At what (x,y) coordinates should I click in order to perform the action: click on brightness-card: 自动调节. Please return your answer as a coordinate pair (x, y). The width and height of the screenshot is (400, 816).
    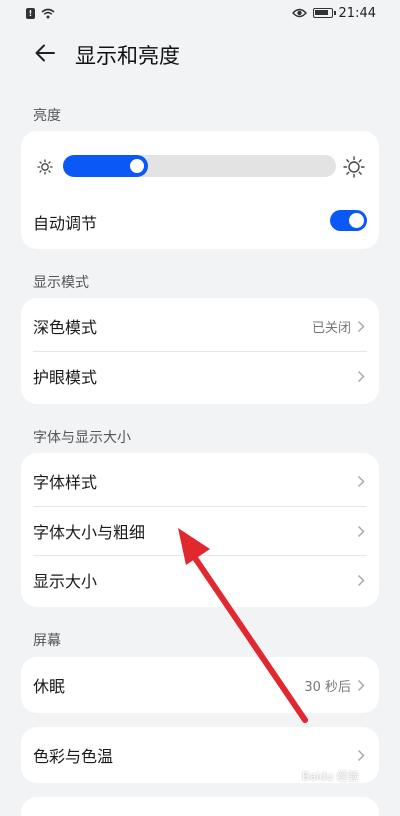
    Looking at the image, I should click on (200, 190).